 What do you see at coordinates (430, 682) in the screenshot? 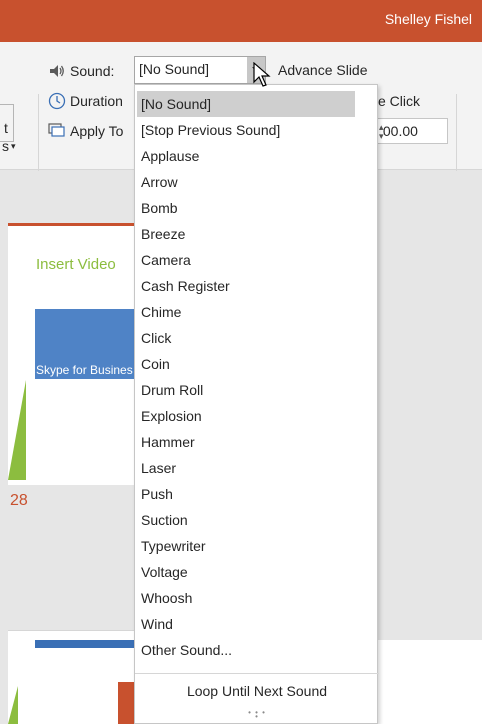
I see `slide-canvas` at bounding box center [430, 682].